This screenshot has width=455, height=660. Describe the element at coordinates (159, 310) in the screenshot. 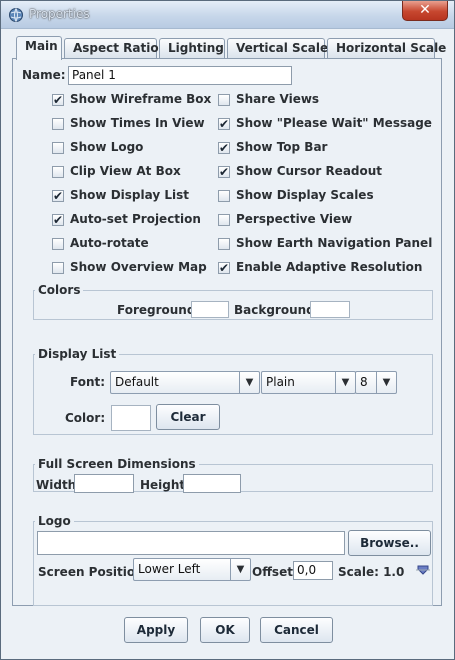

I see `foreground-label: Foreground:` at that location.